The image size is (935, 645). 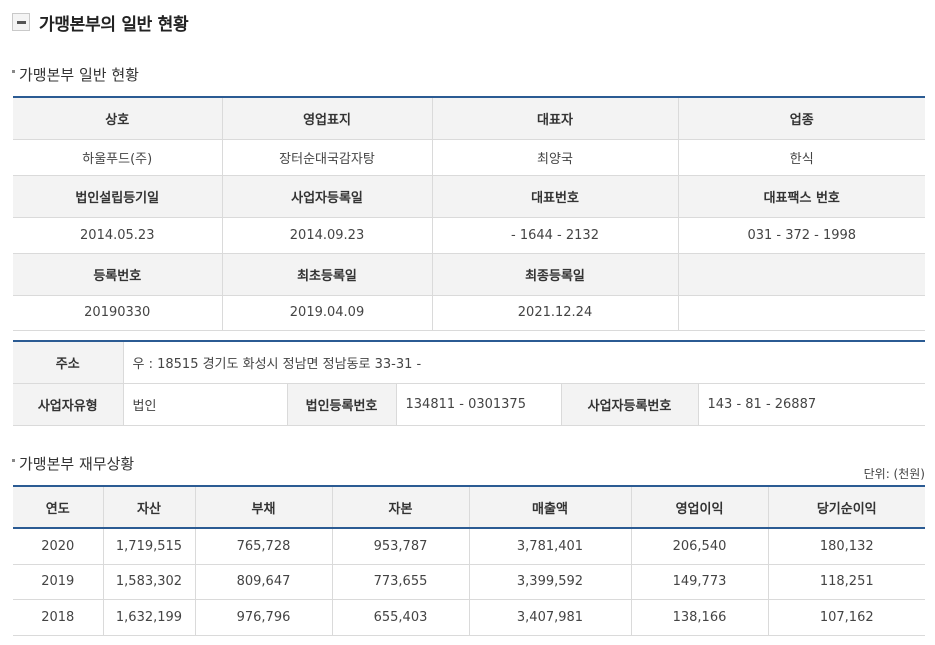 I want to click on header-cell: 자본, so click(x=400, y=507).